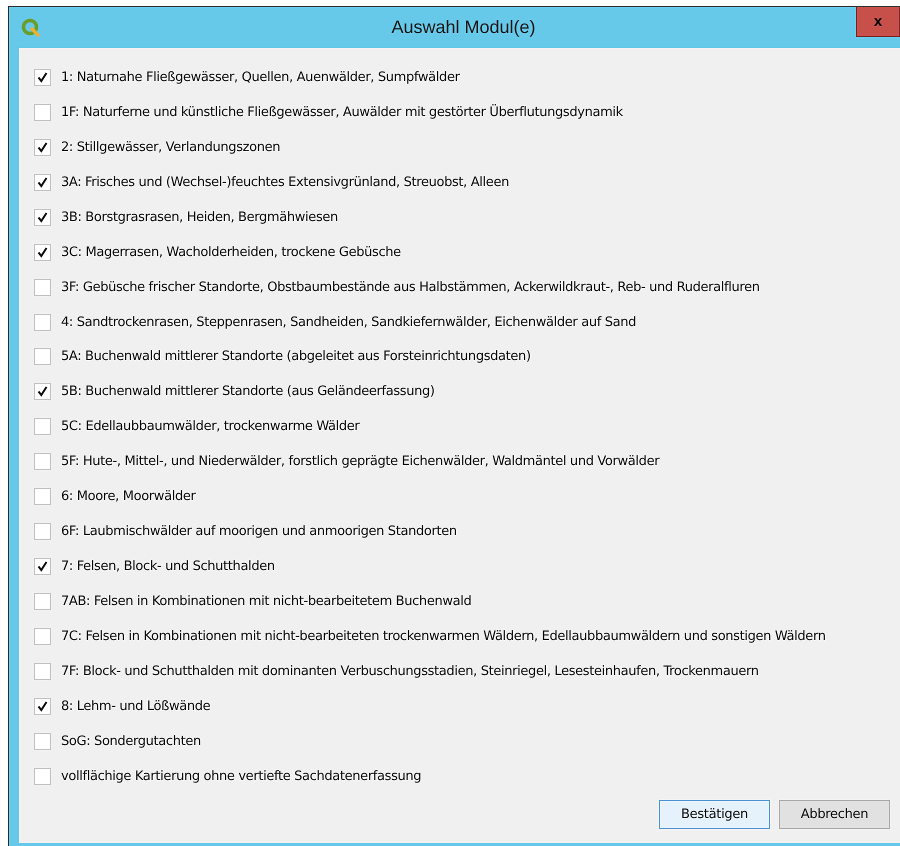 The image size is (900, 846). What do you see at coordinates (259, 532) in the screenshot?
I see `checkbox-label: 6F: Laubmischwälder auf moorigen und anmoorigen Standorten` at bounding box center [259, 532].